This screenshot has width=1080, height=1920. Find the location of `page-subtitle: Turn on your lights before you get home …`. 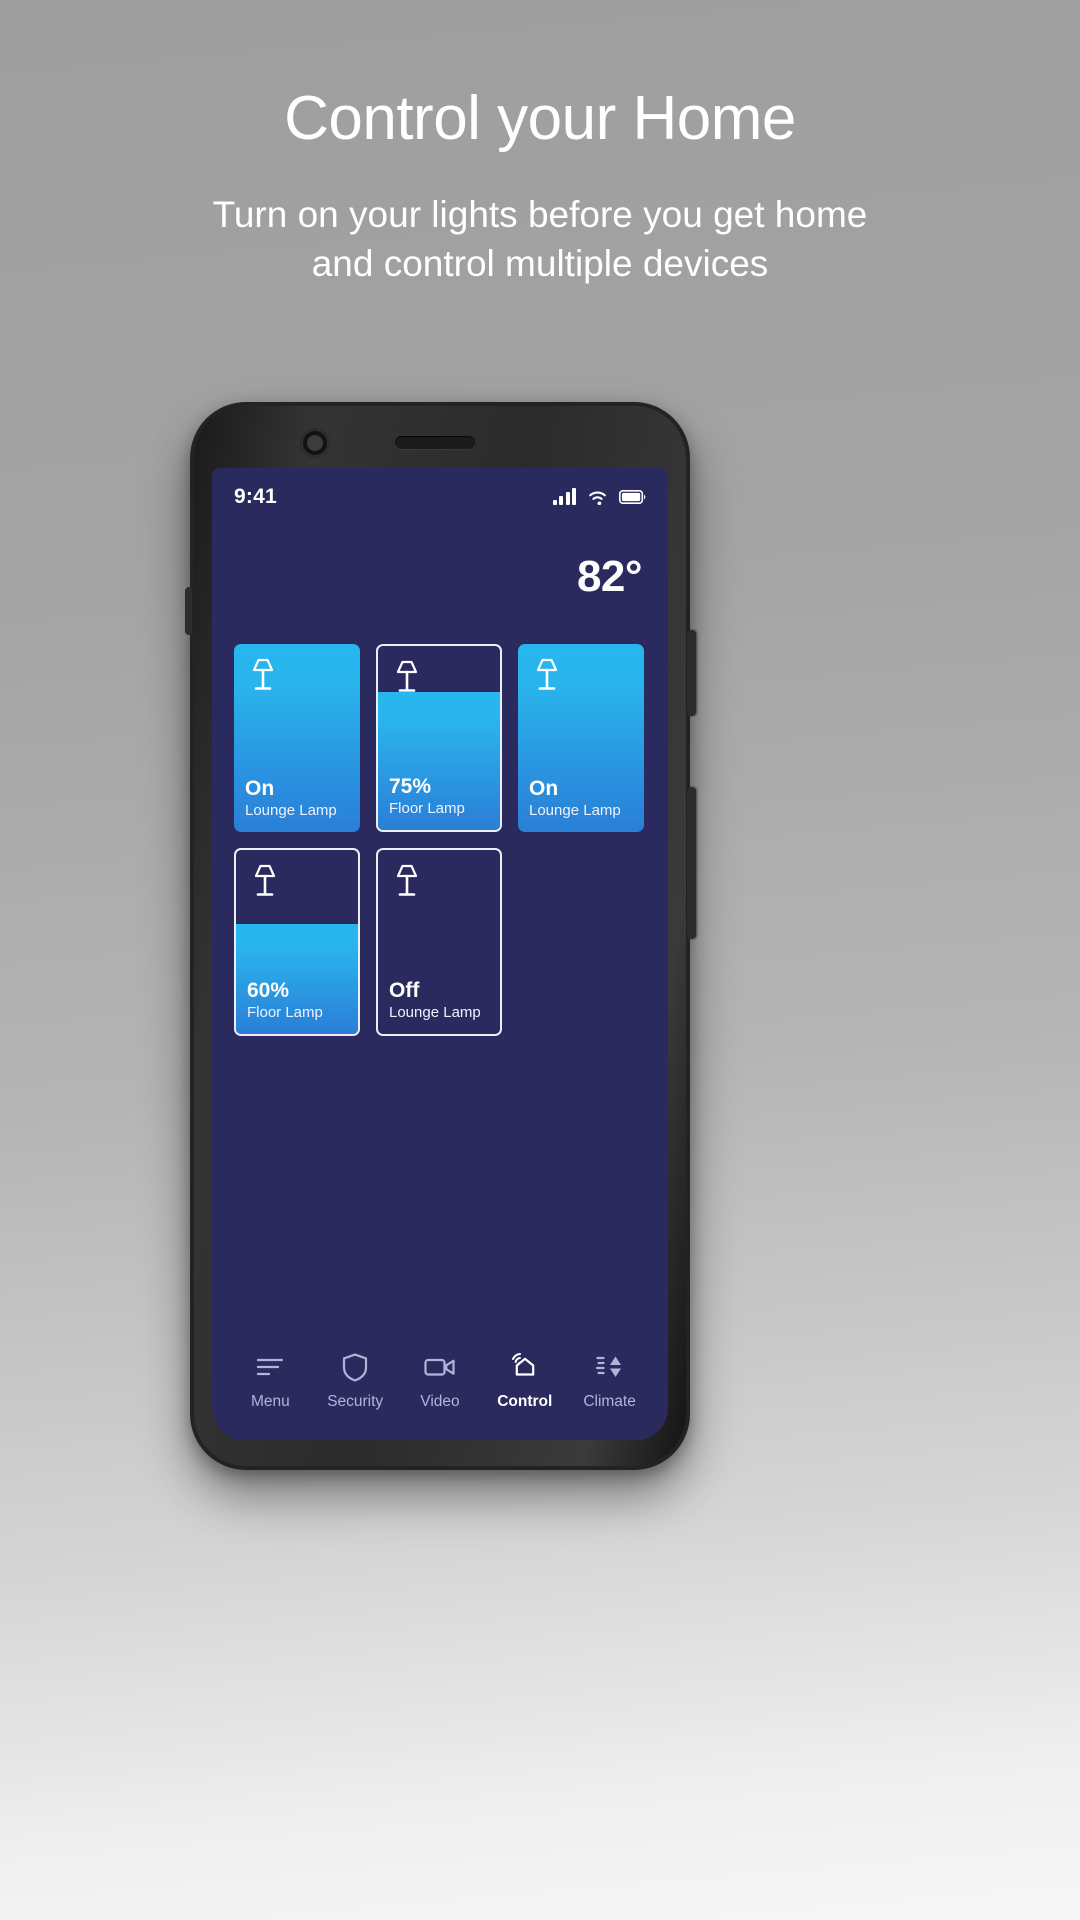

page-subtitle: Turn on your lights before you get home … is located at coordinates (540, 239).